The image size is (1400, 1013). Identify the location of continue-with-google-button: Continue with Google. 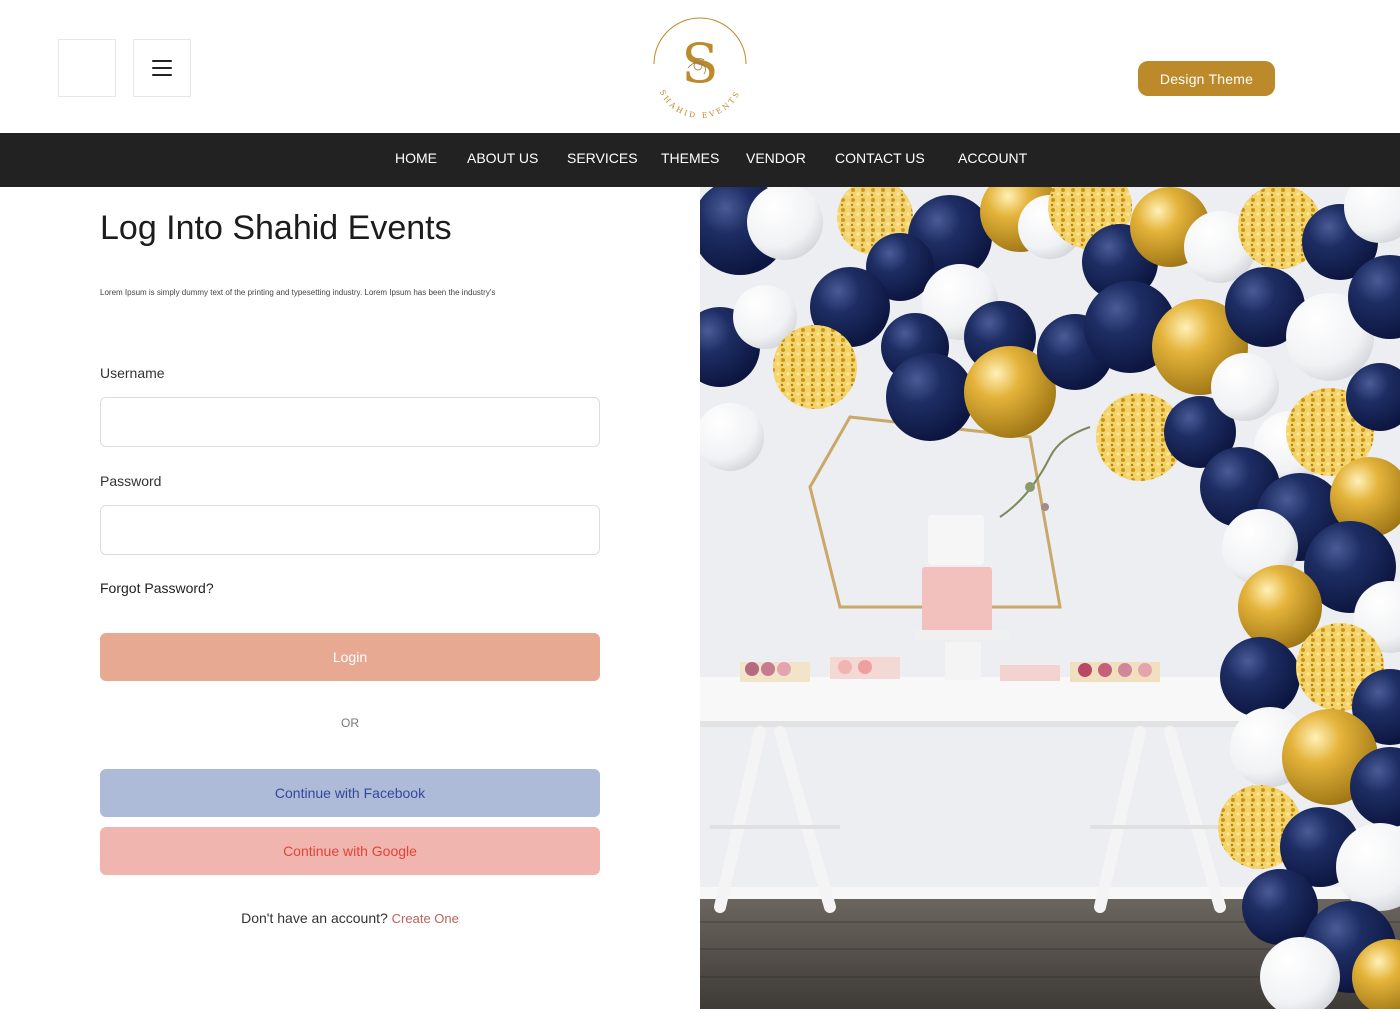
(350, 851).